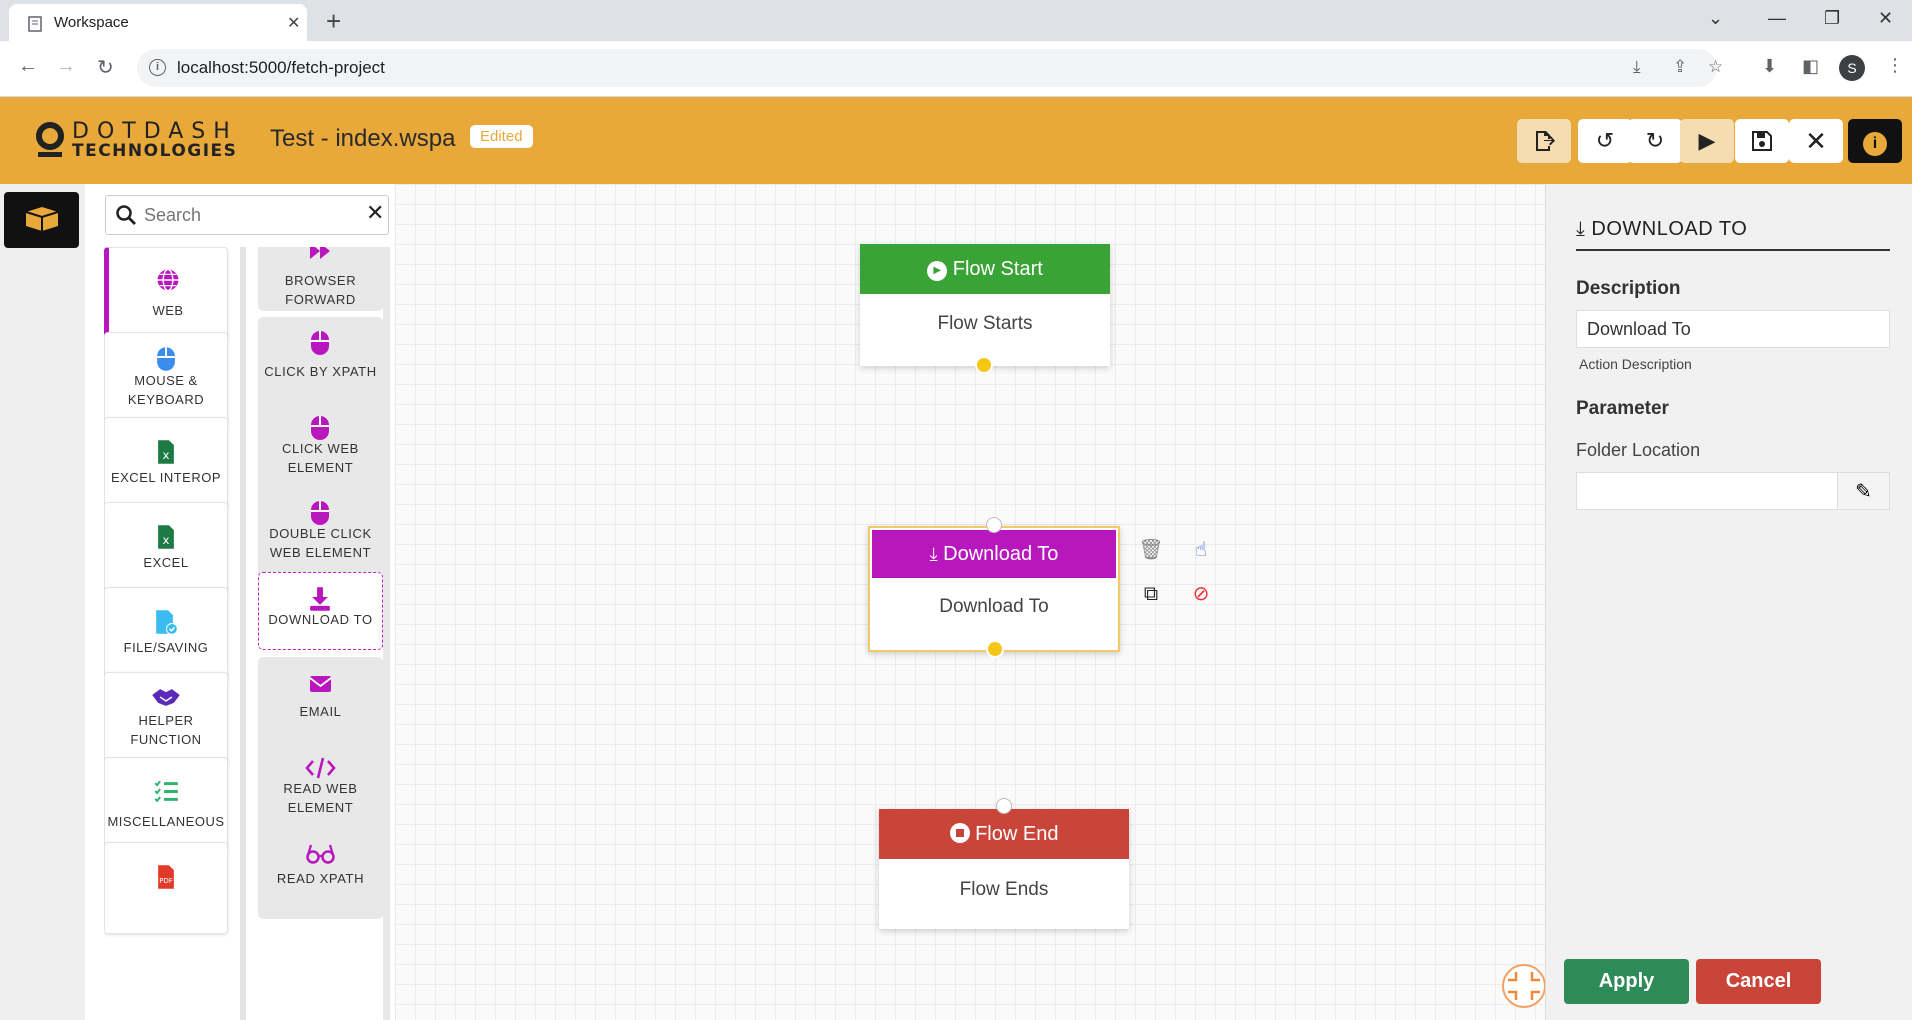  What do you see at coordinates (166, 821) in the screenshot?
I see `category-label: MISCELLANEOUS` at bounding box center [166, 821].